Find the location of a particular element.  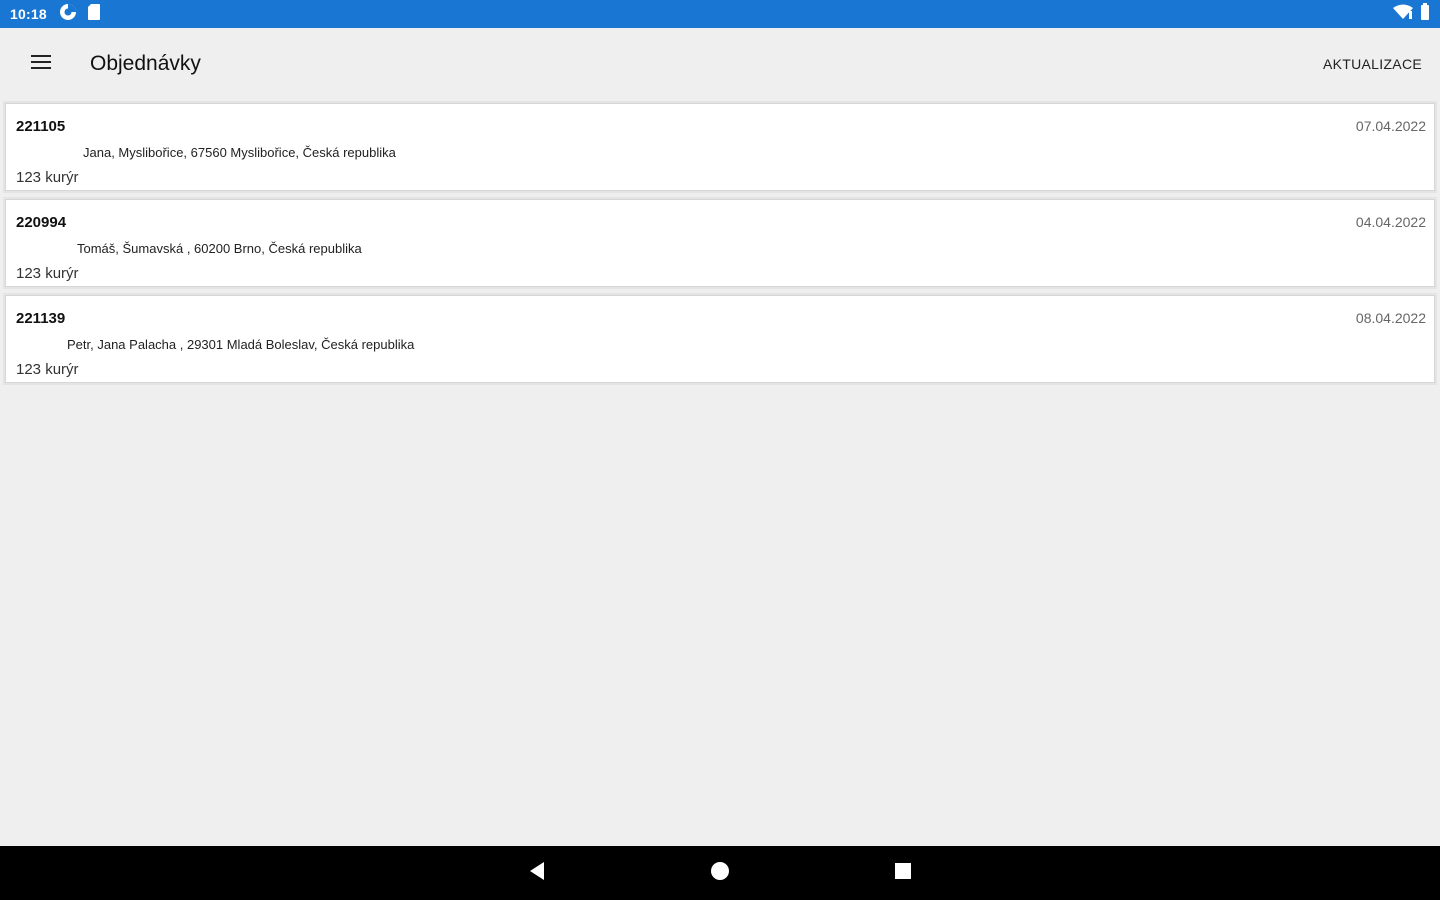

menu-button is located at coordinates (41, 64).